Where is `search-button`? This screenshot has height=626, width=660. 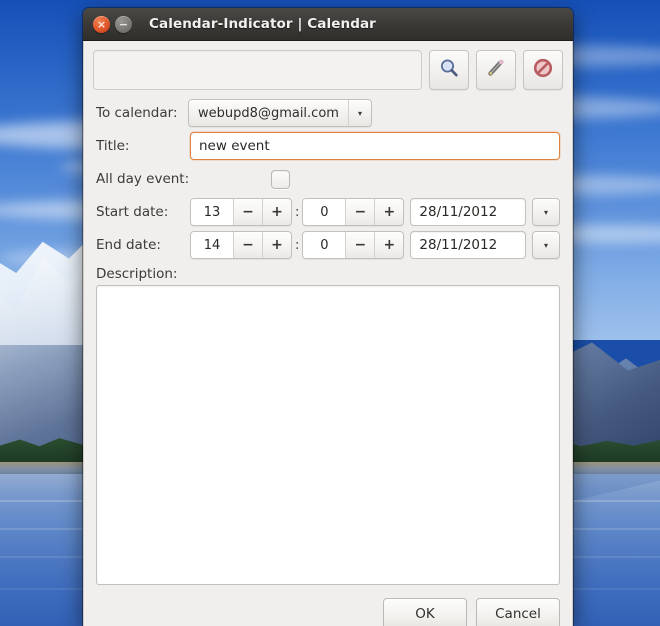 search-button is located at coordinates (449, 70).